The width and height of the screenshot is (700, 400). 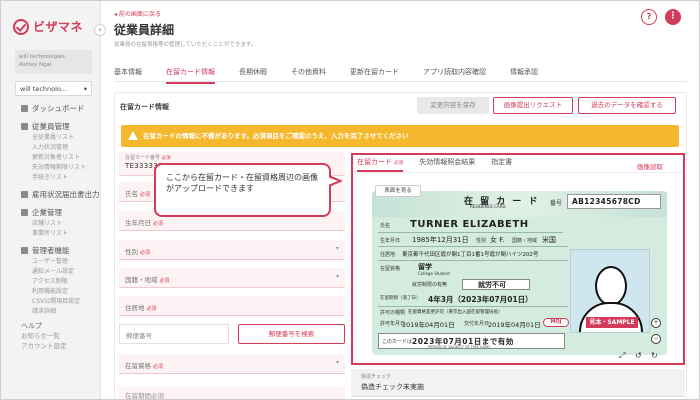 I want to click on permit-date-value: 2019年04月01日, so click(x=428, y=325).